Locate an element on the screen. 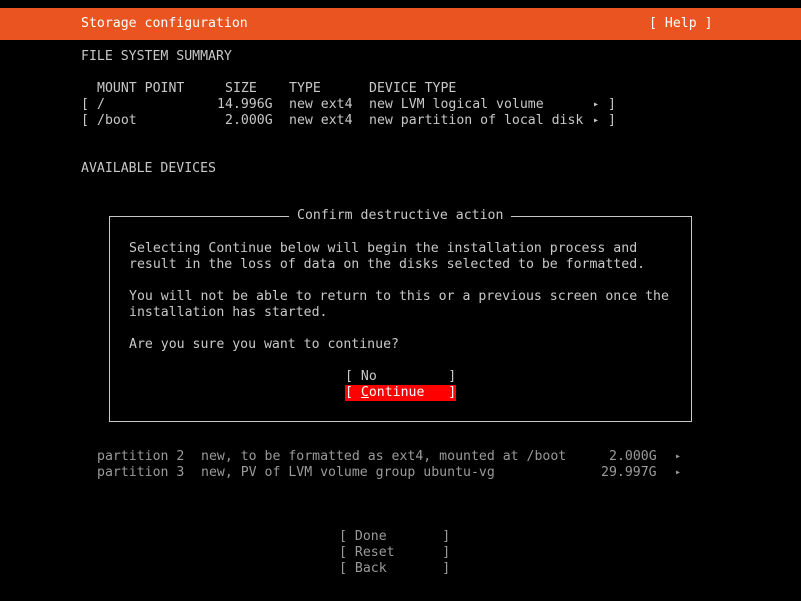 The width and height of the screenshot is (801, 601). partition-desc: new, PV of LVM volume group ubuntu-vg is located at coordinates (348, 472).